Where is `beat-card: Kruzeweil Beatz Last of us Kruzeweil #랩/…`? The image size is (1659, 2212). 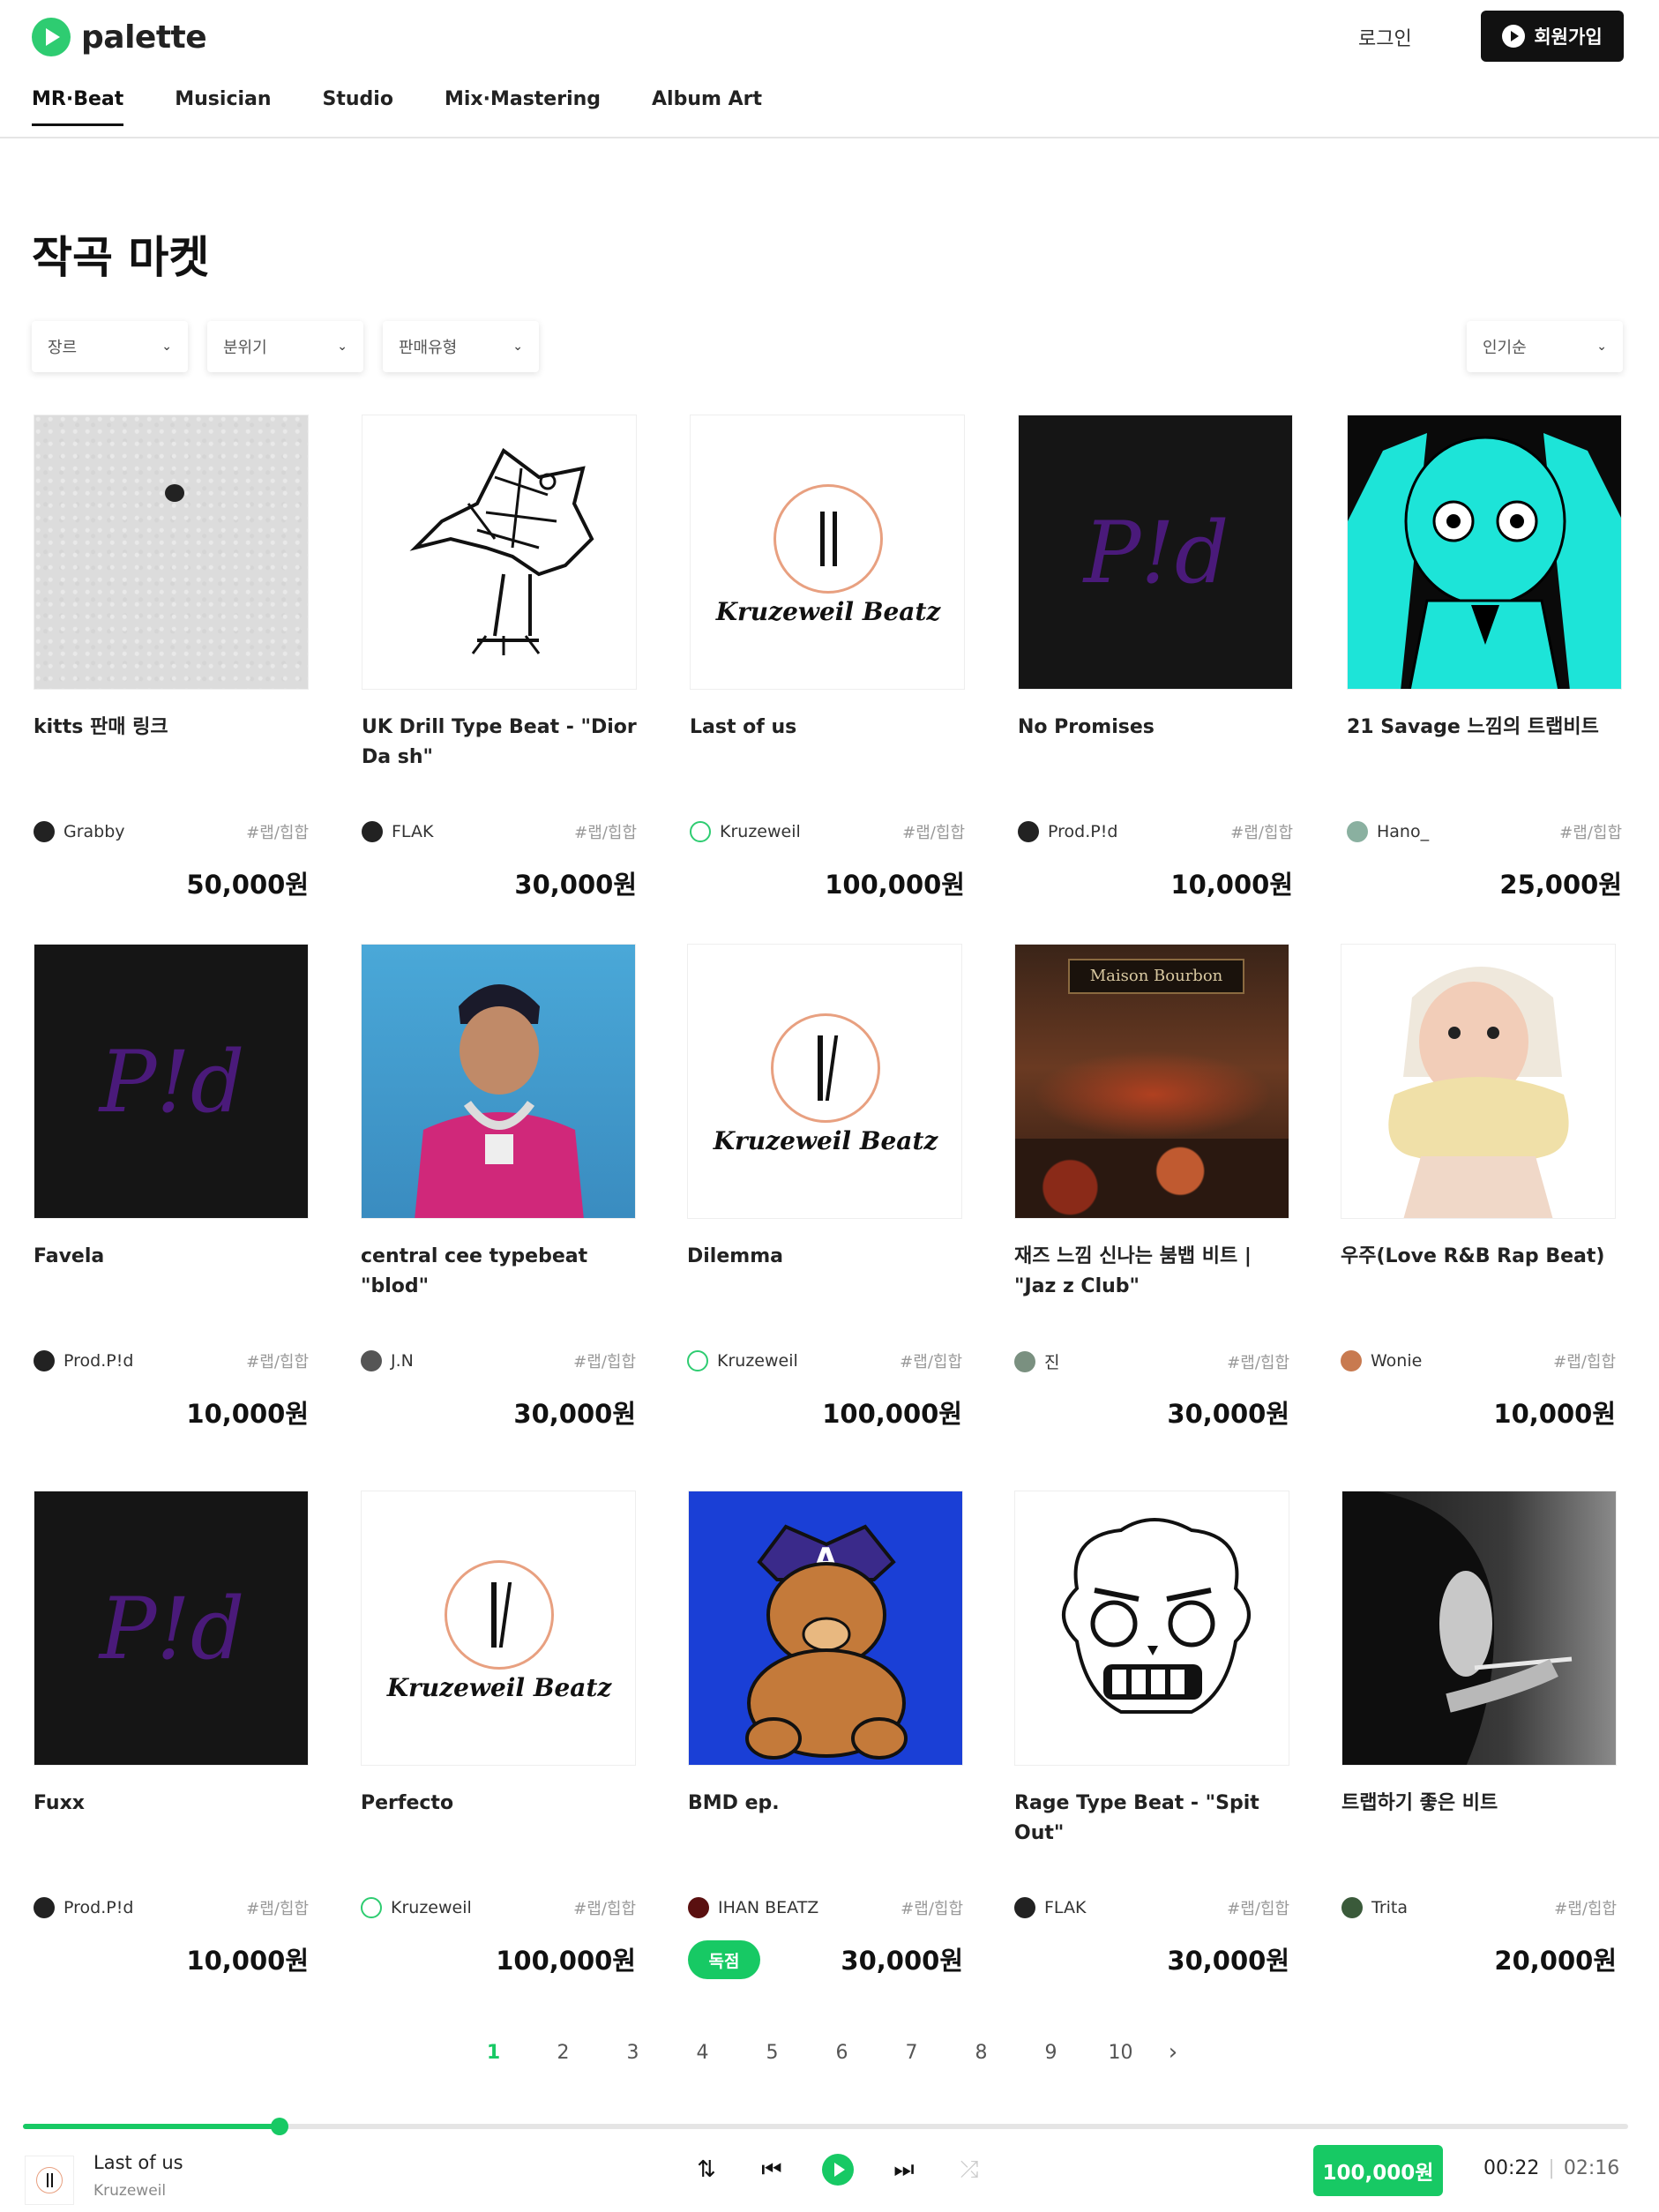 beat-card: Kruzeweil Beatz Last of us Kruzeweil #랩/… is located at coordinates (827, 657).